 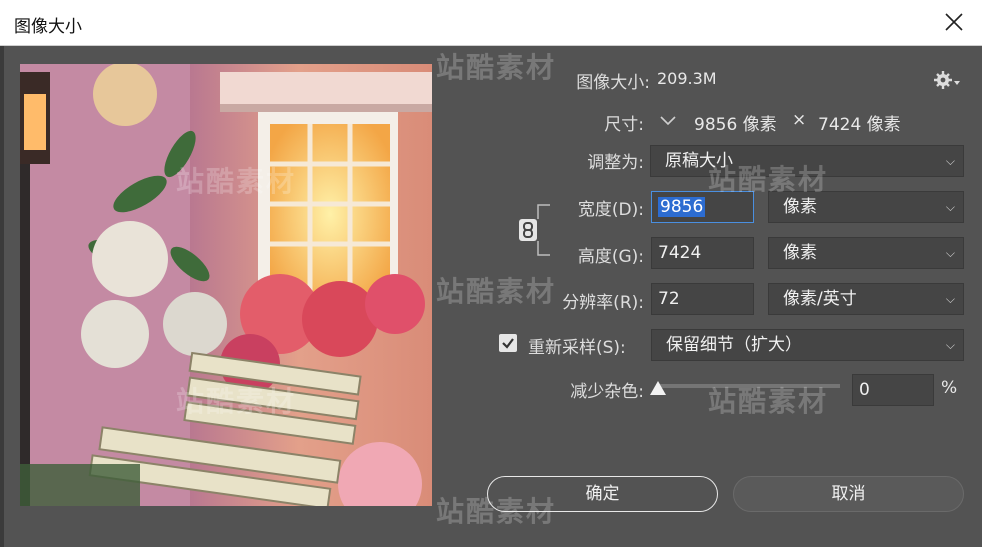 I want to click on width-unit-dropdown: 像素 ⌵, so click(x=866, y=207).